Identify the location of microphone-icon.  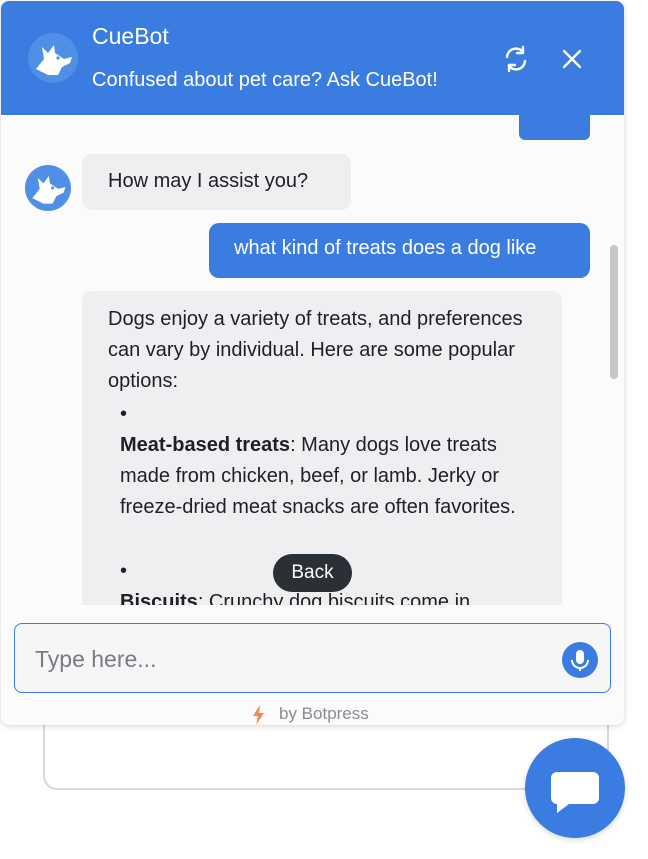
(580, 660).